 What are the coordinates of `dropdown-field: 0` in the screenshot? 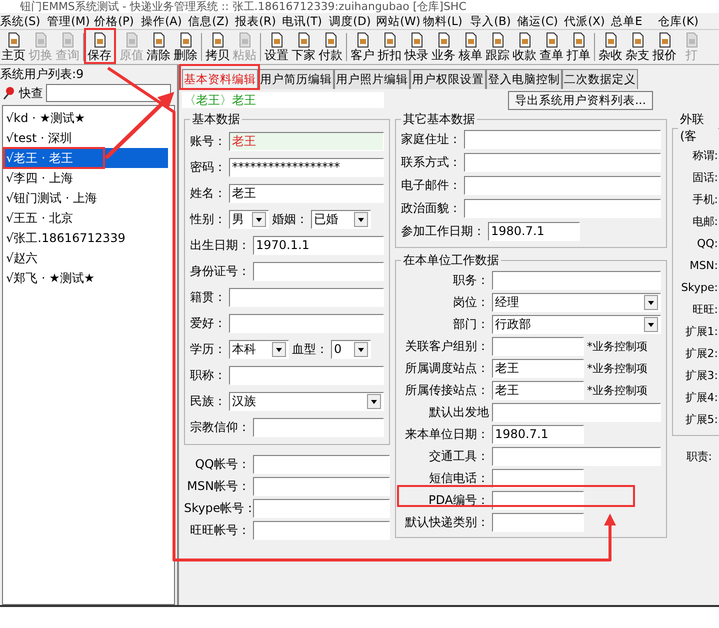 It's located at (351, 349).